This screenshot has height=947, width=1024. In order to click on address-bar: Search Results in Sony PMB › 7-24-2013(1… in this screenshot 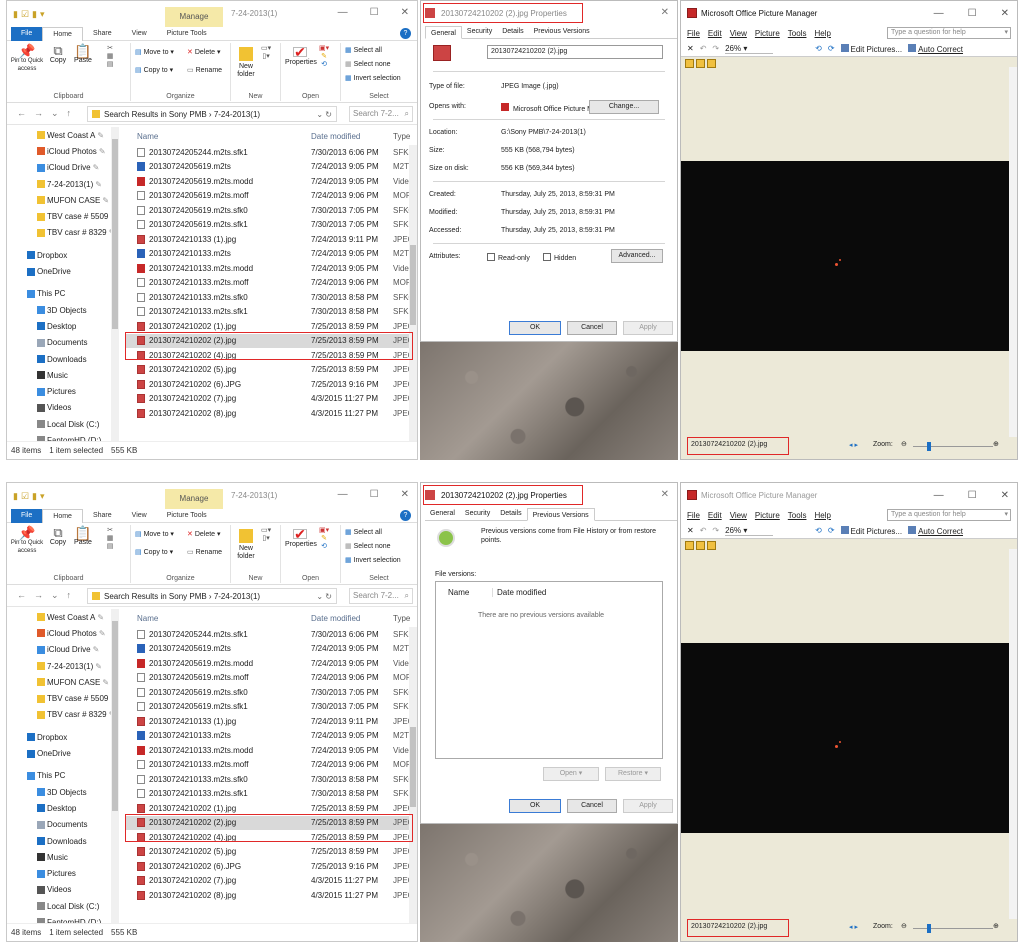, I will do `click(212, 596)`.